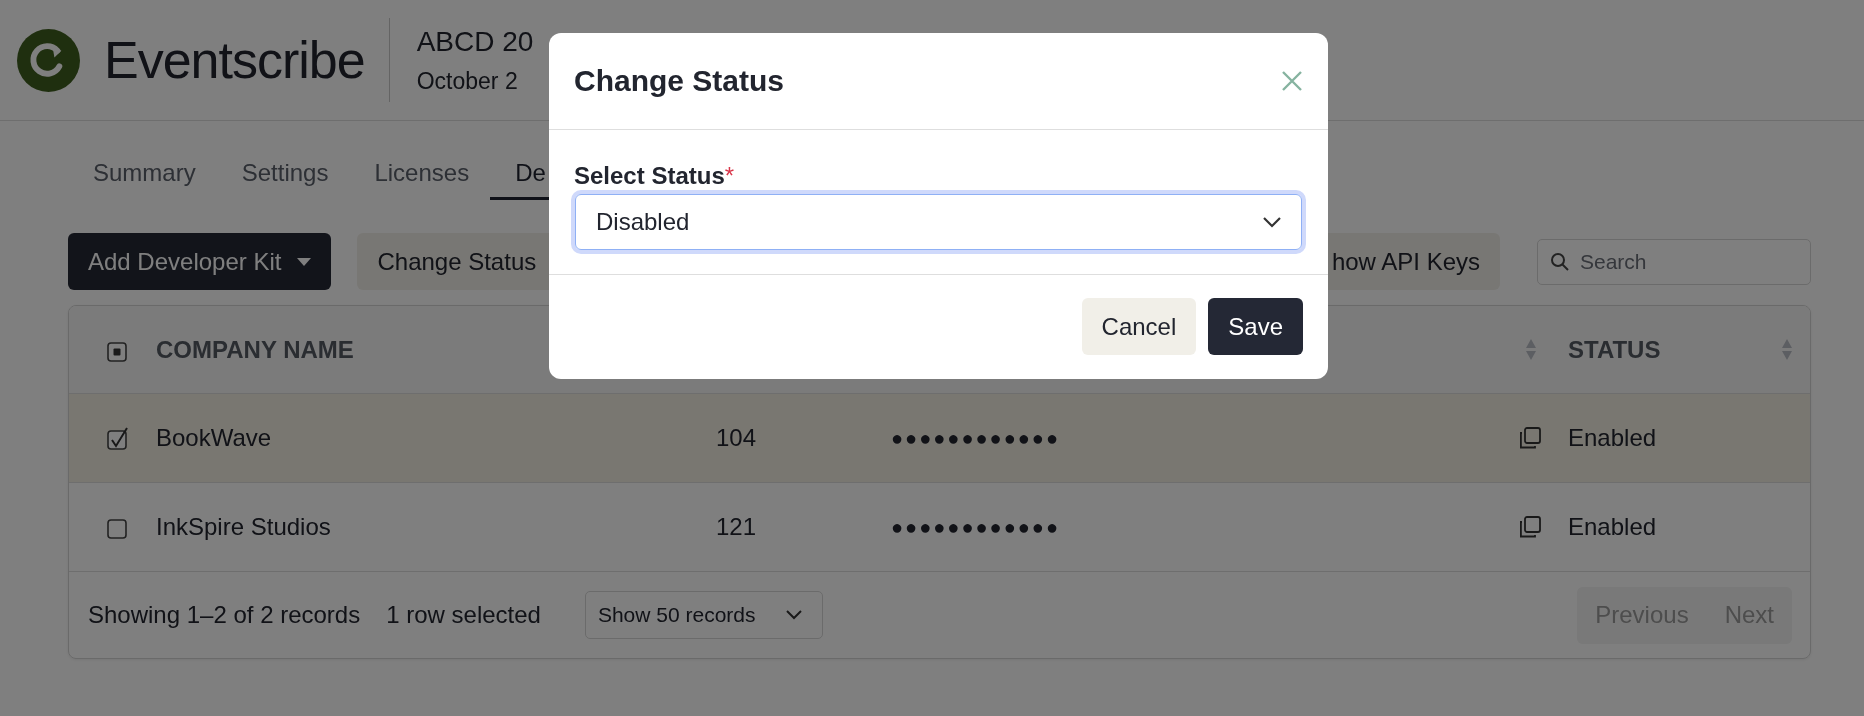 Image resolution: width=1864 pixels, height=716 pixels. I want to click on logo-icon, so click(48, 60).